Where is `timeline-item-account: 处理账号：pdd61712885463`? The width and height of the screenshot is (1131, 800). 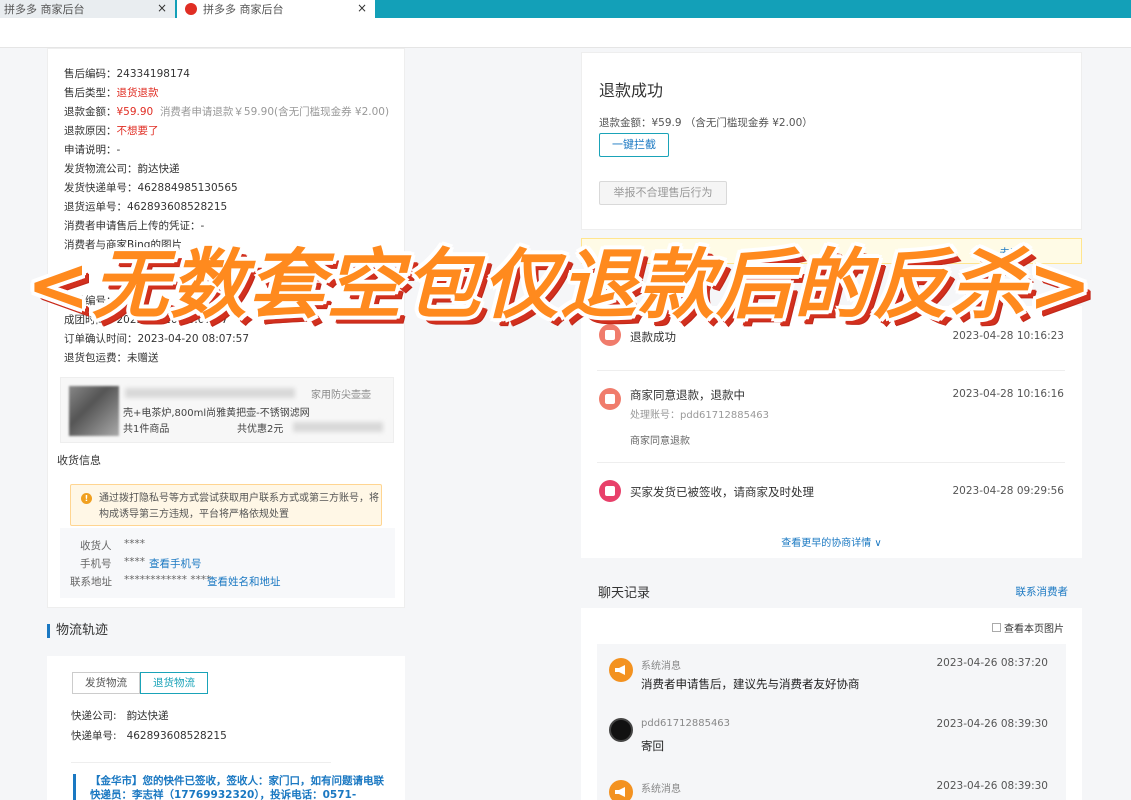 timeline-item-account: 处理账号：pdd61712885463 is located at coordinates (700, 415).